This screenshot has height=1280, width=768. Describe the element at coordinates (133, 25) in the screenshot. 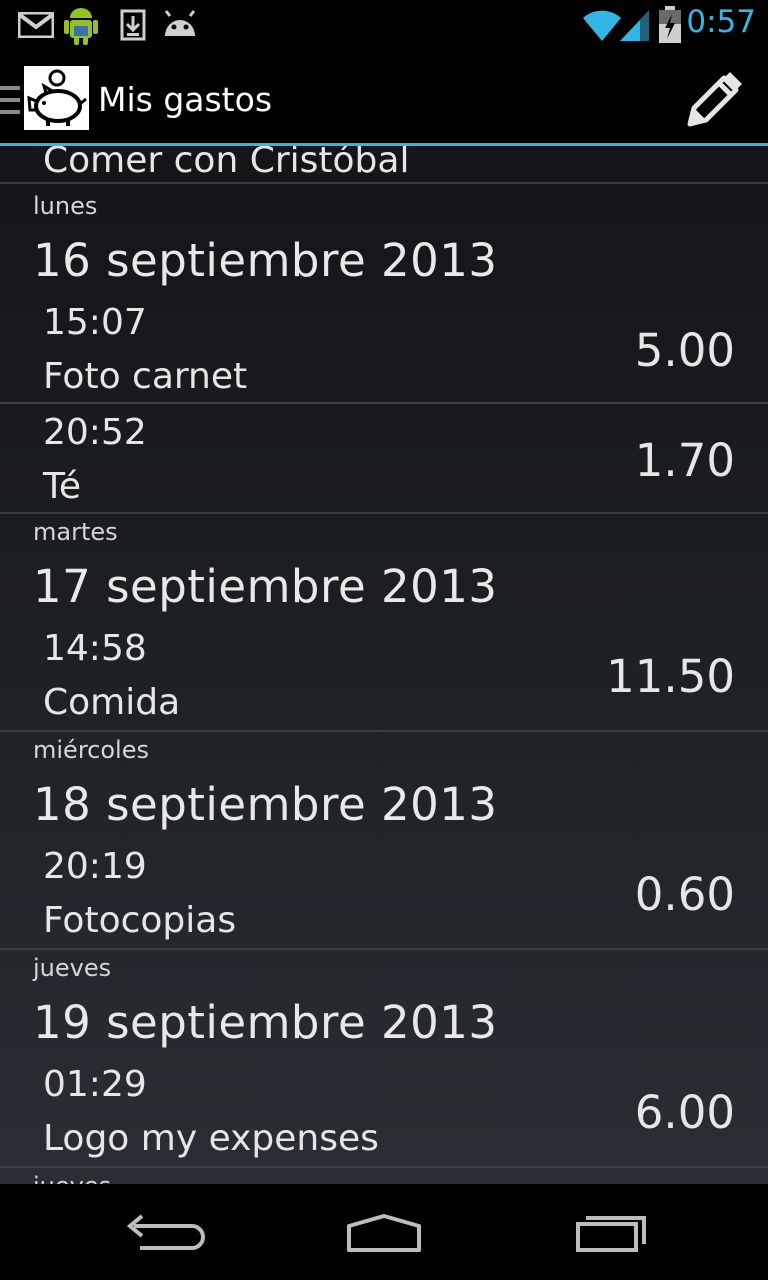

I see `download-icon` at that location.